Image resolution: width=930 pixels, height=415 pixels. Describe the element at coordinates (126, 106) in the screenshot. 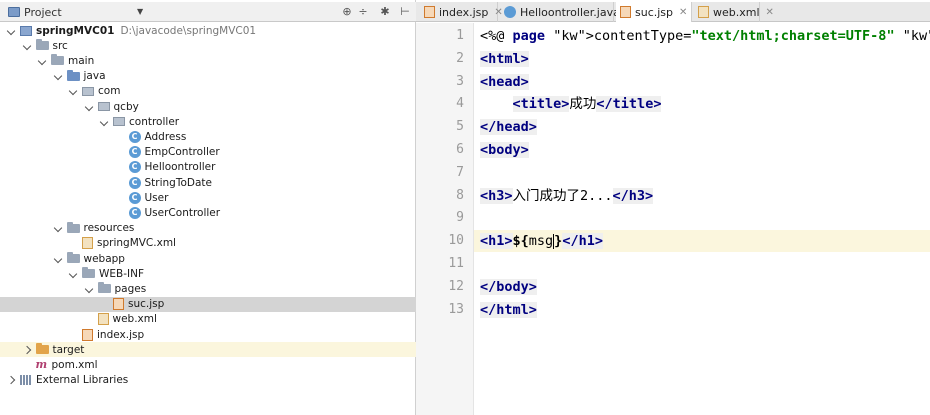

I see `tree-item-label: qcby` at that location.